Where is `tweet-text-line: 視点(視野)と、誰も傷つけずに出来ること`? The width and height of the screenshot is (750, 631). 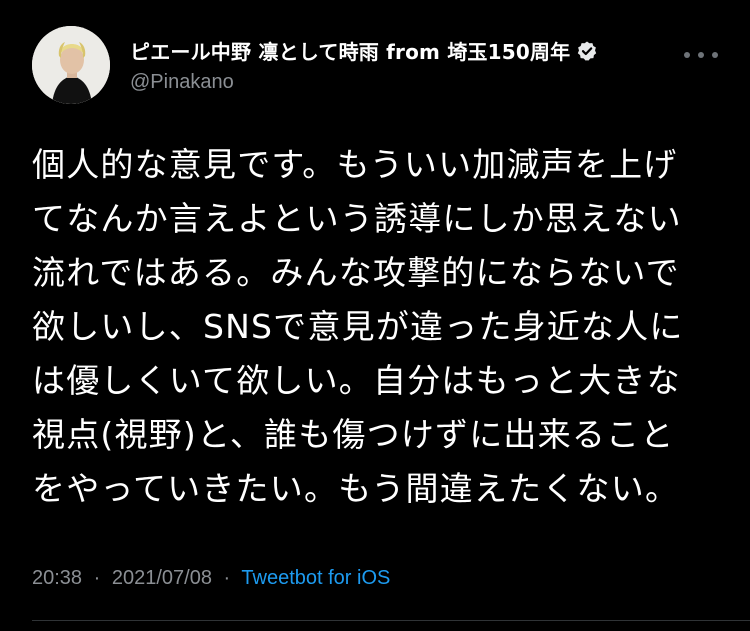 tweet-text-line: 視点(視野)と、誰も傷つけずに出来ること is located at coordinates (353, 434).